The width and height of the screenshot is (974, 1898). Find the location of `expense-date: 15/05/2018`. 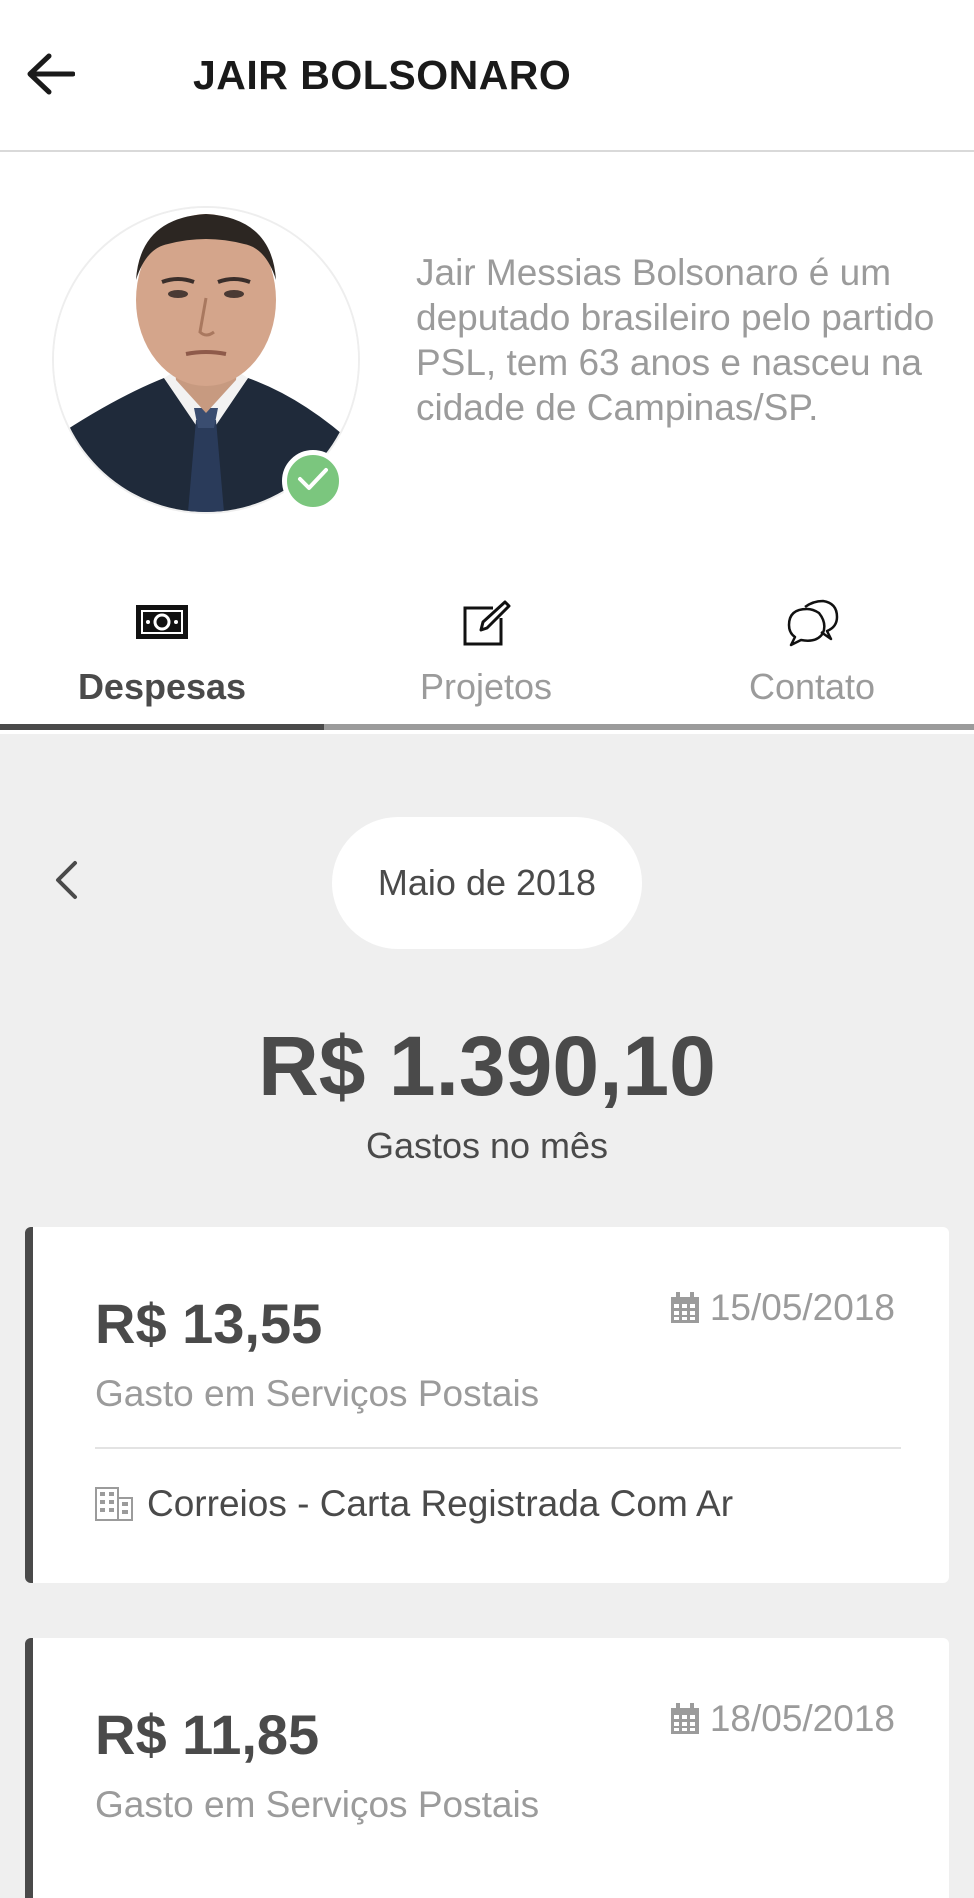

expense-date: 15/05/2018 is located at coordinates (782, 1308).